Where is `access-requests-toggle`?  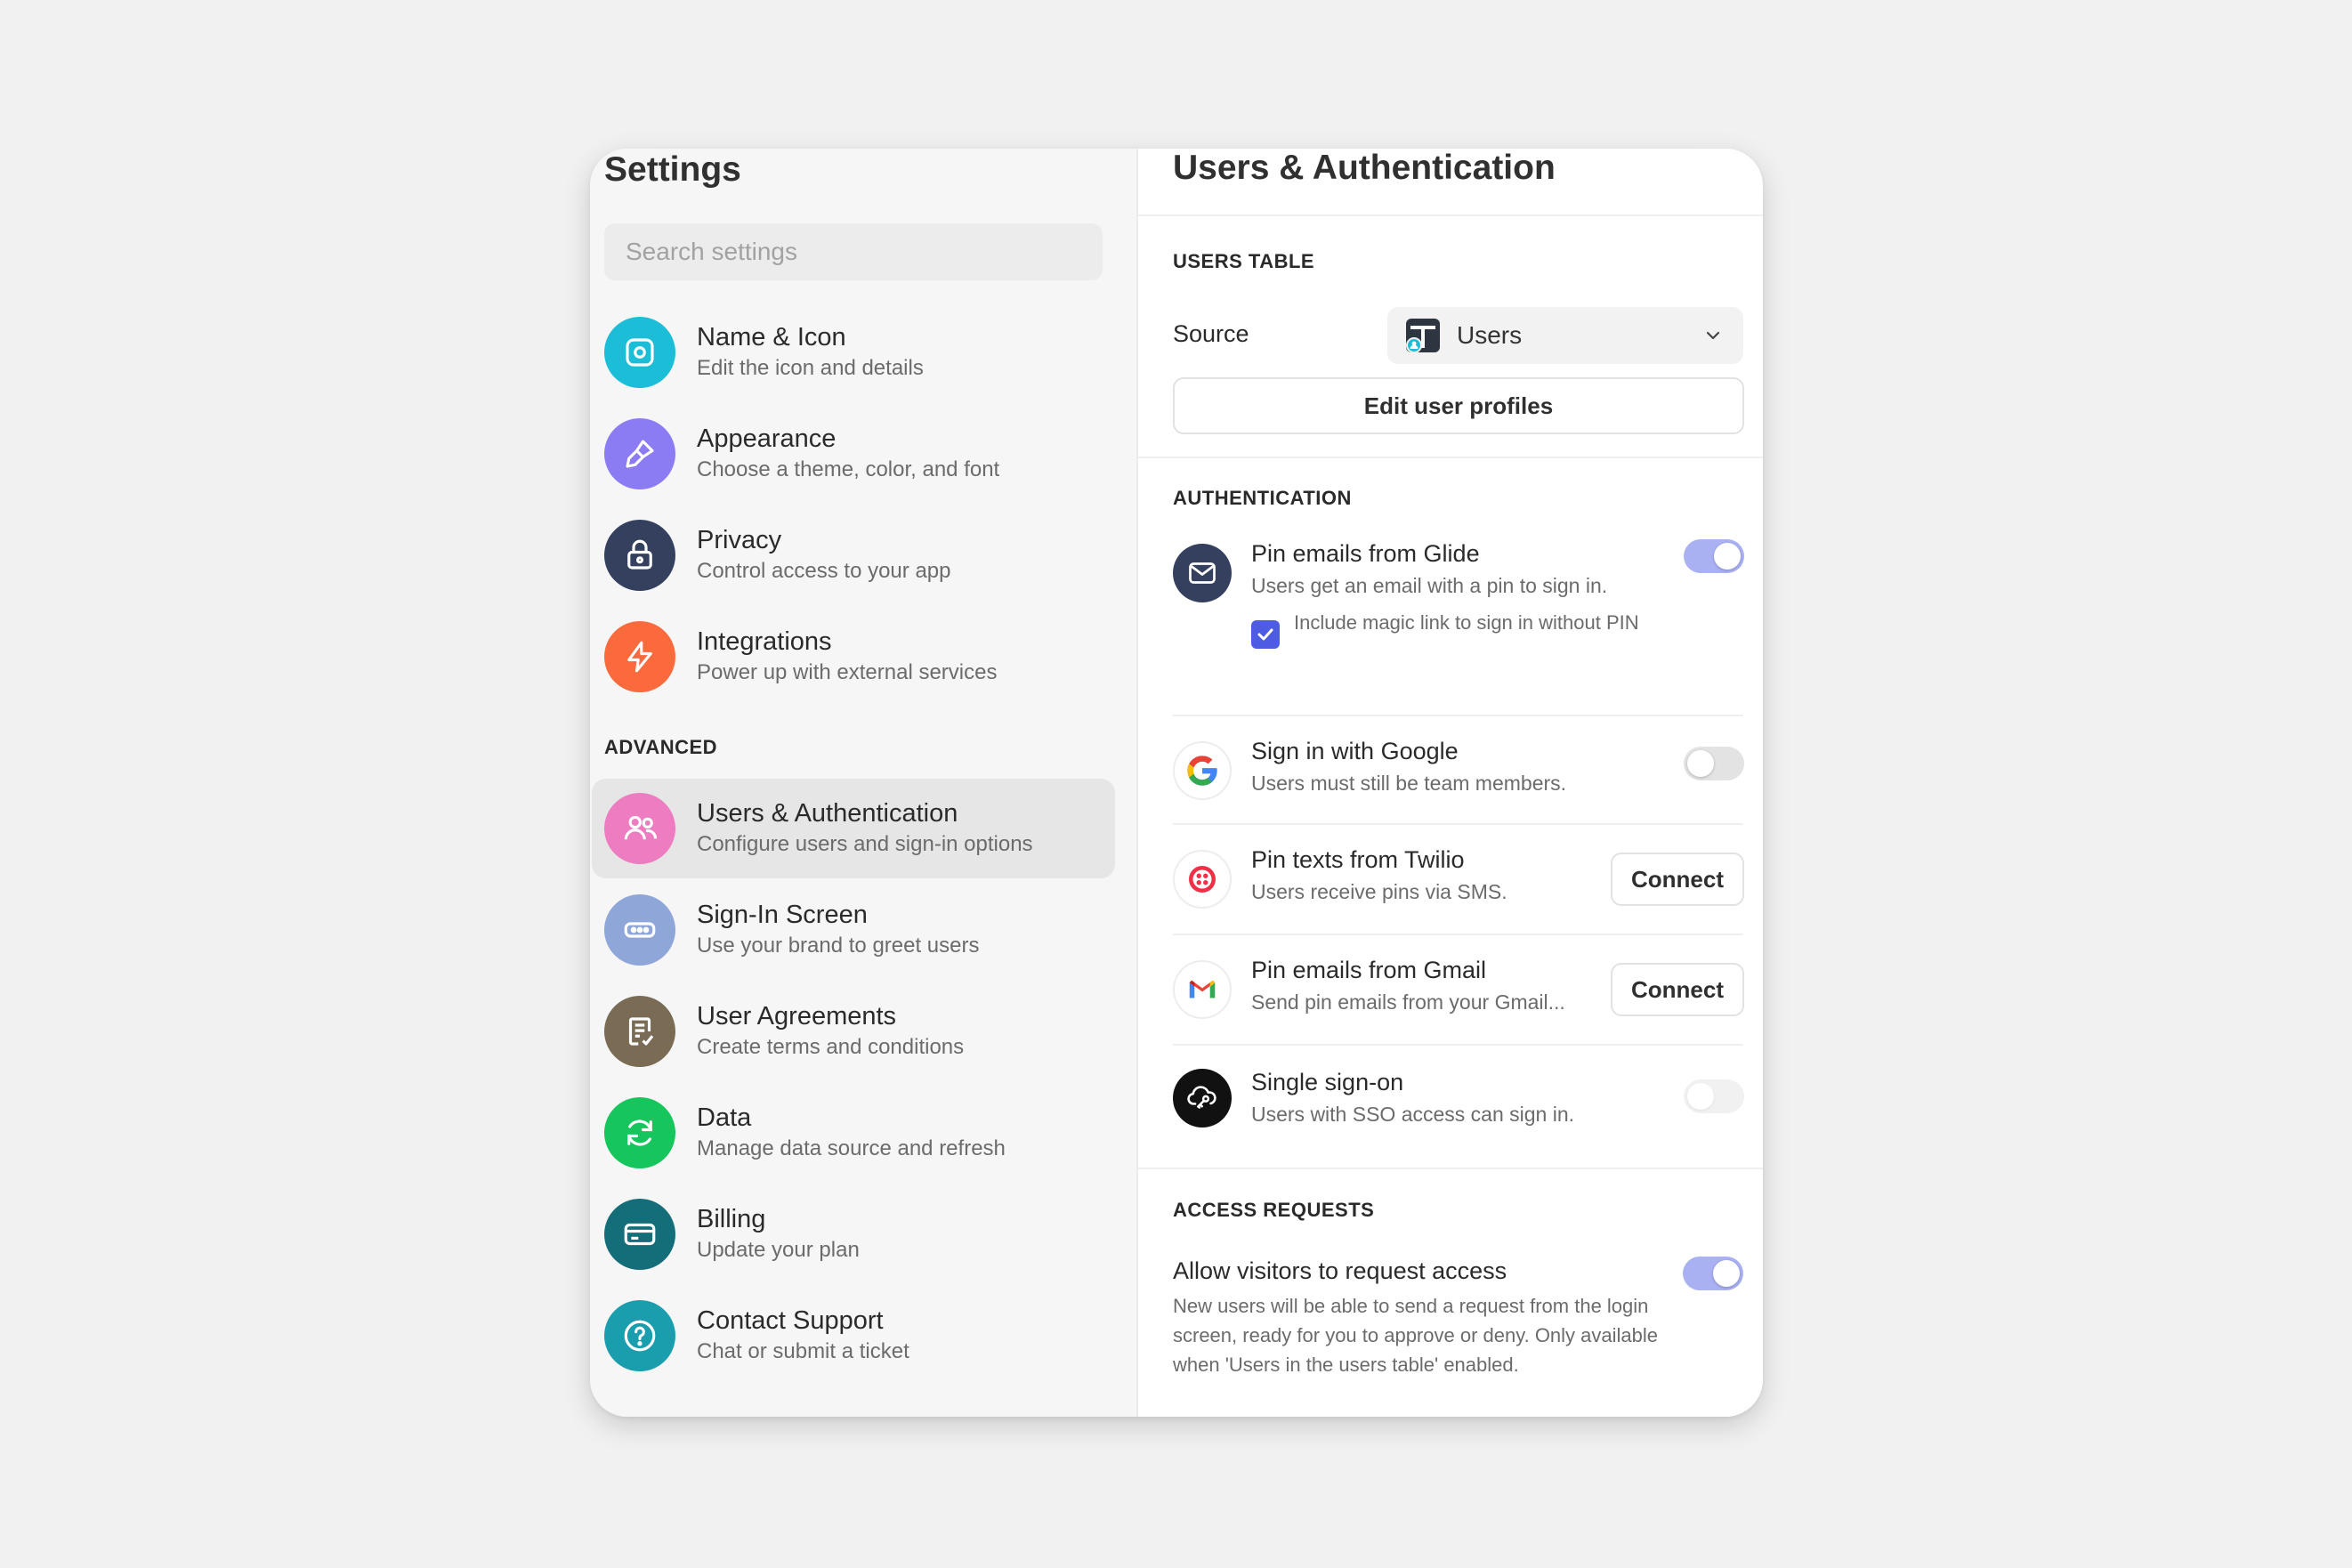
access-requests-toggle is located at coordinates (1713, 1273).